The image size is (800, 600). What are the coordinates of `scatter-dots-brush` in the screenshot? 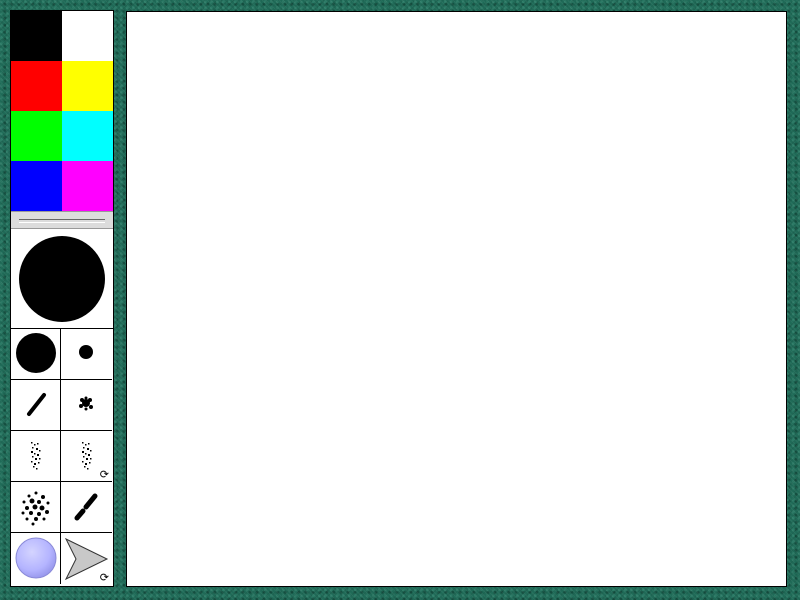 It's located at (36, 507).